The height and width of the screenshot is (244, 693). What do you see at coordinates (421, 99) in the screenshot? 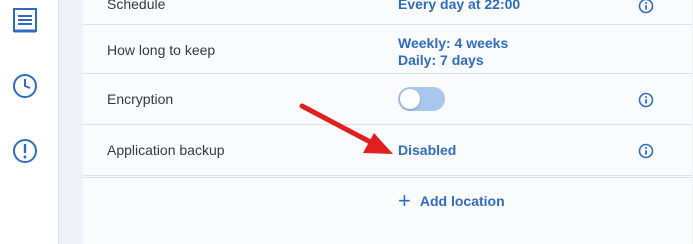
I see `encryption-toggle` at bounding box center [421, 99].